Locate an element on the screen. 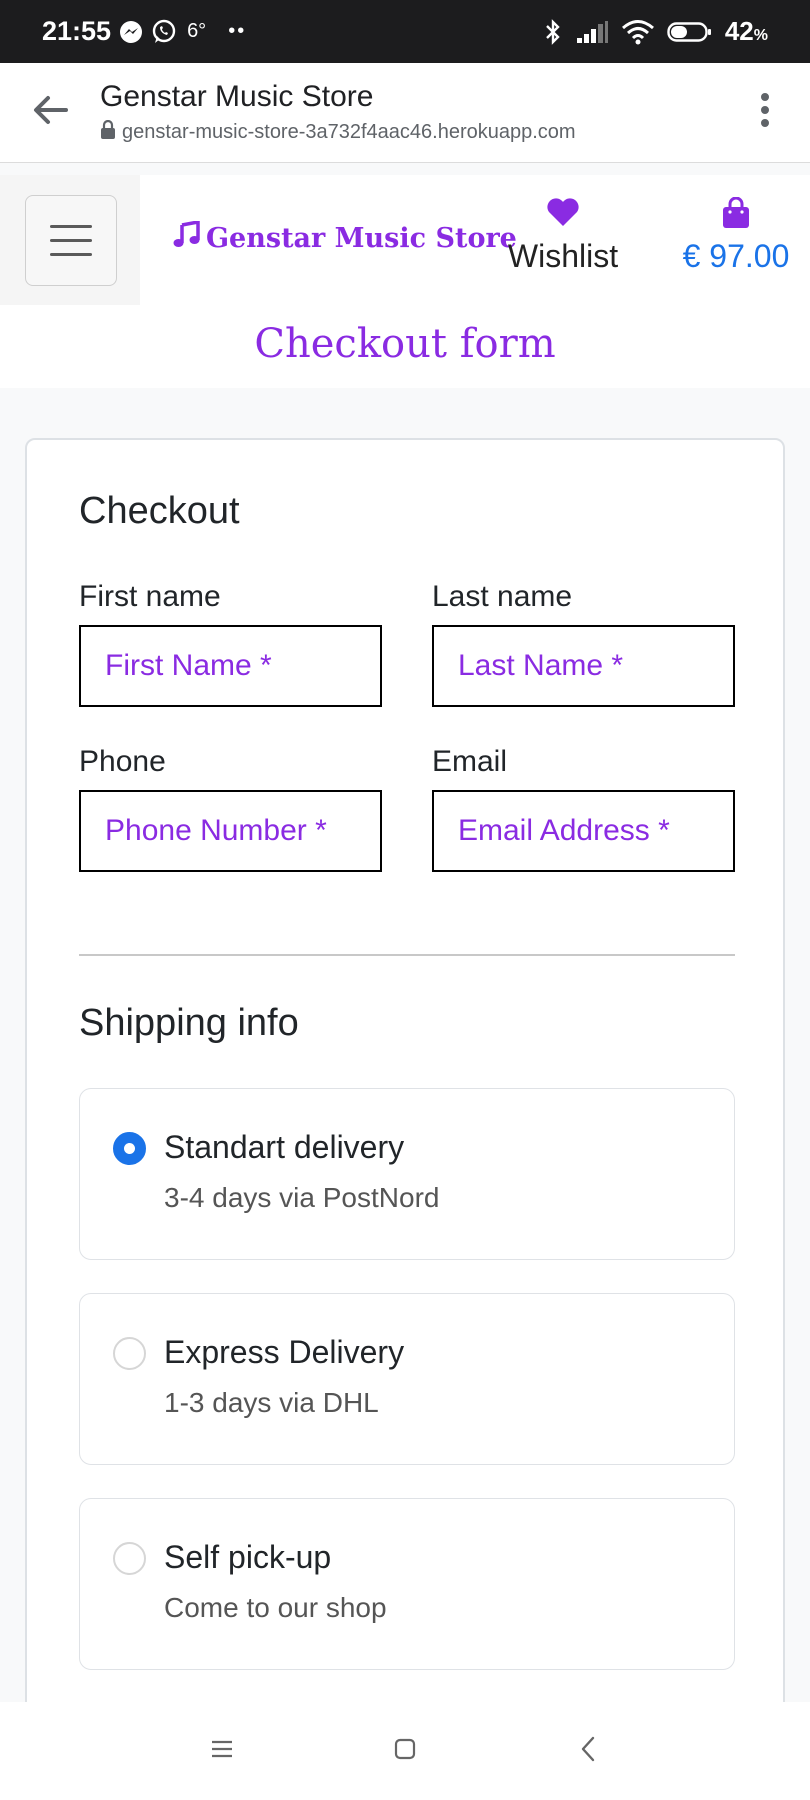  recents-icon is located at coordinates (222, 1751).